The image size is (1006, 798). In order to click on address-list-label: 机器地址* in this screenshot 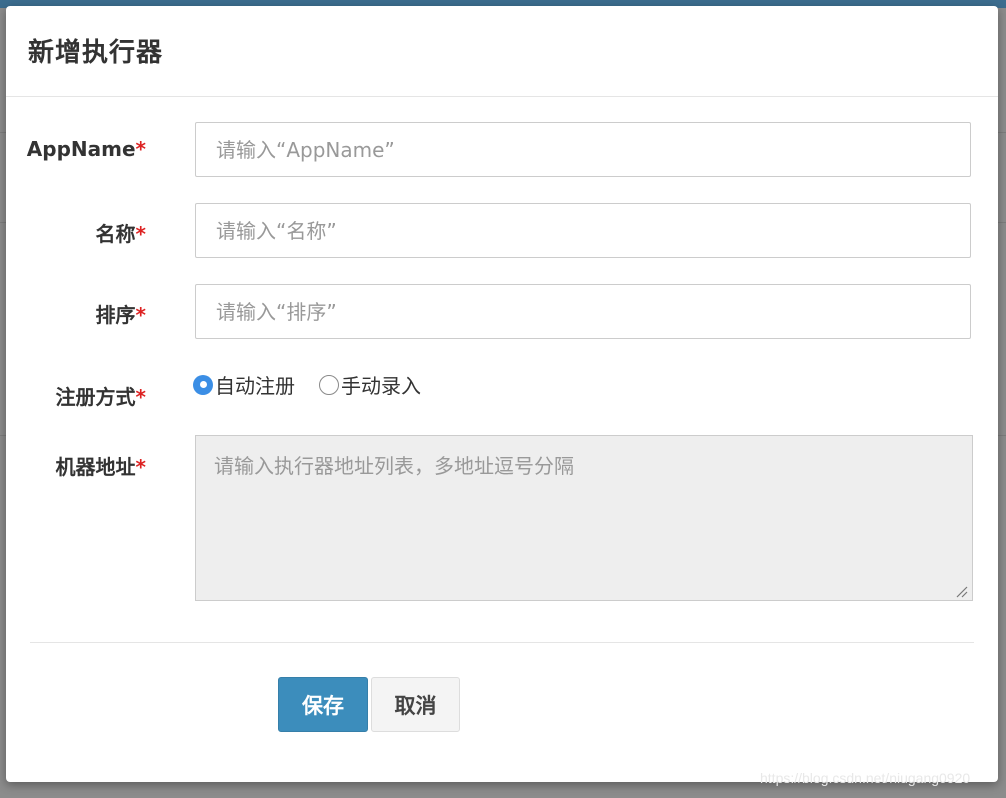, I will do `click(76, 465)`.